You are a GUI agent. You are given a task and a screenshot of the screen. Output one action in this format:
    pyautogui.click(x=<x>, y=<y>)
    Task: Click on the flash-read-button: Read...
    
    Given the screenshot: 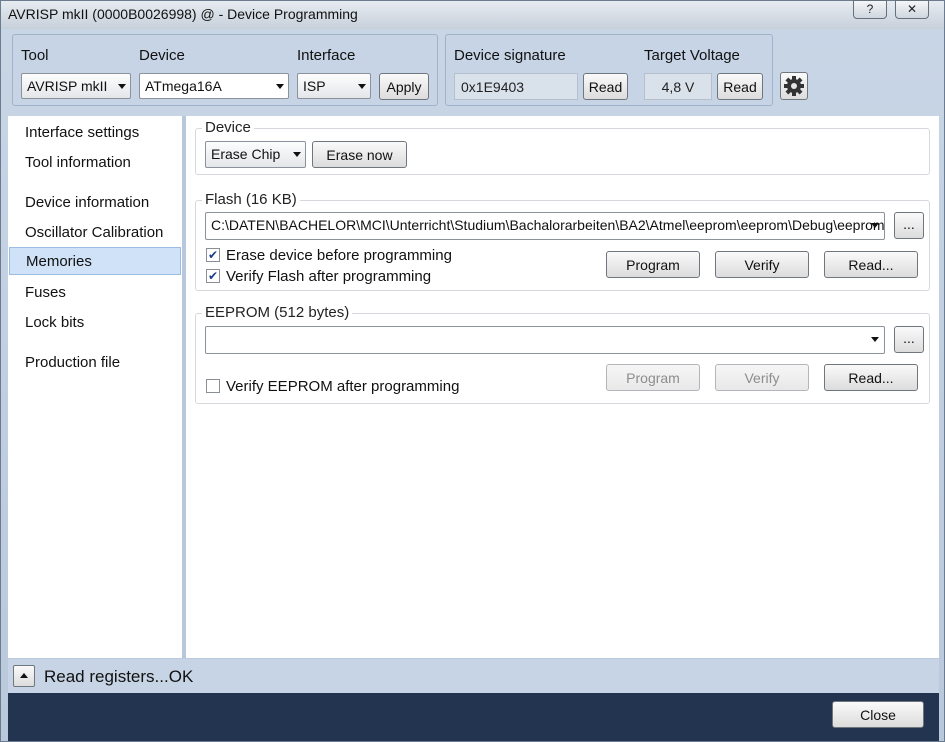 What is the action you would take?
    pyautogui.click(x=871, y=264)
    